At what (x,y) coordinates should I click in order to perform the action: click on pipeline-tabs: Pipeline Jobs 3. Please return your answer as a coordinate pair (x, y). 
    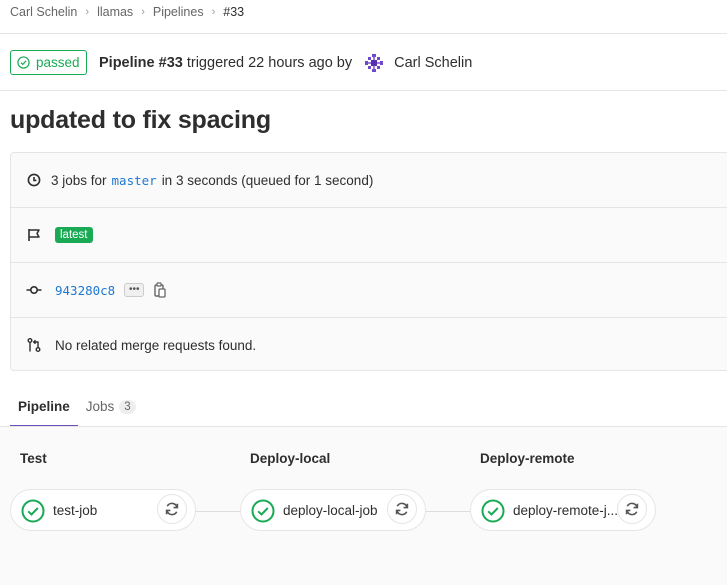
    Looking at the image, I should click on (77, 407).